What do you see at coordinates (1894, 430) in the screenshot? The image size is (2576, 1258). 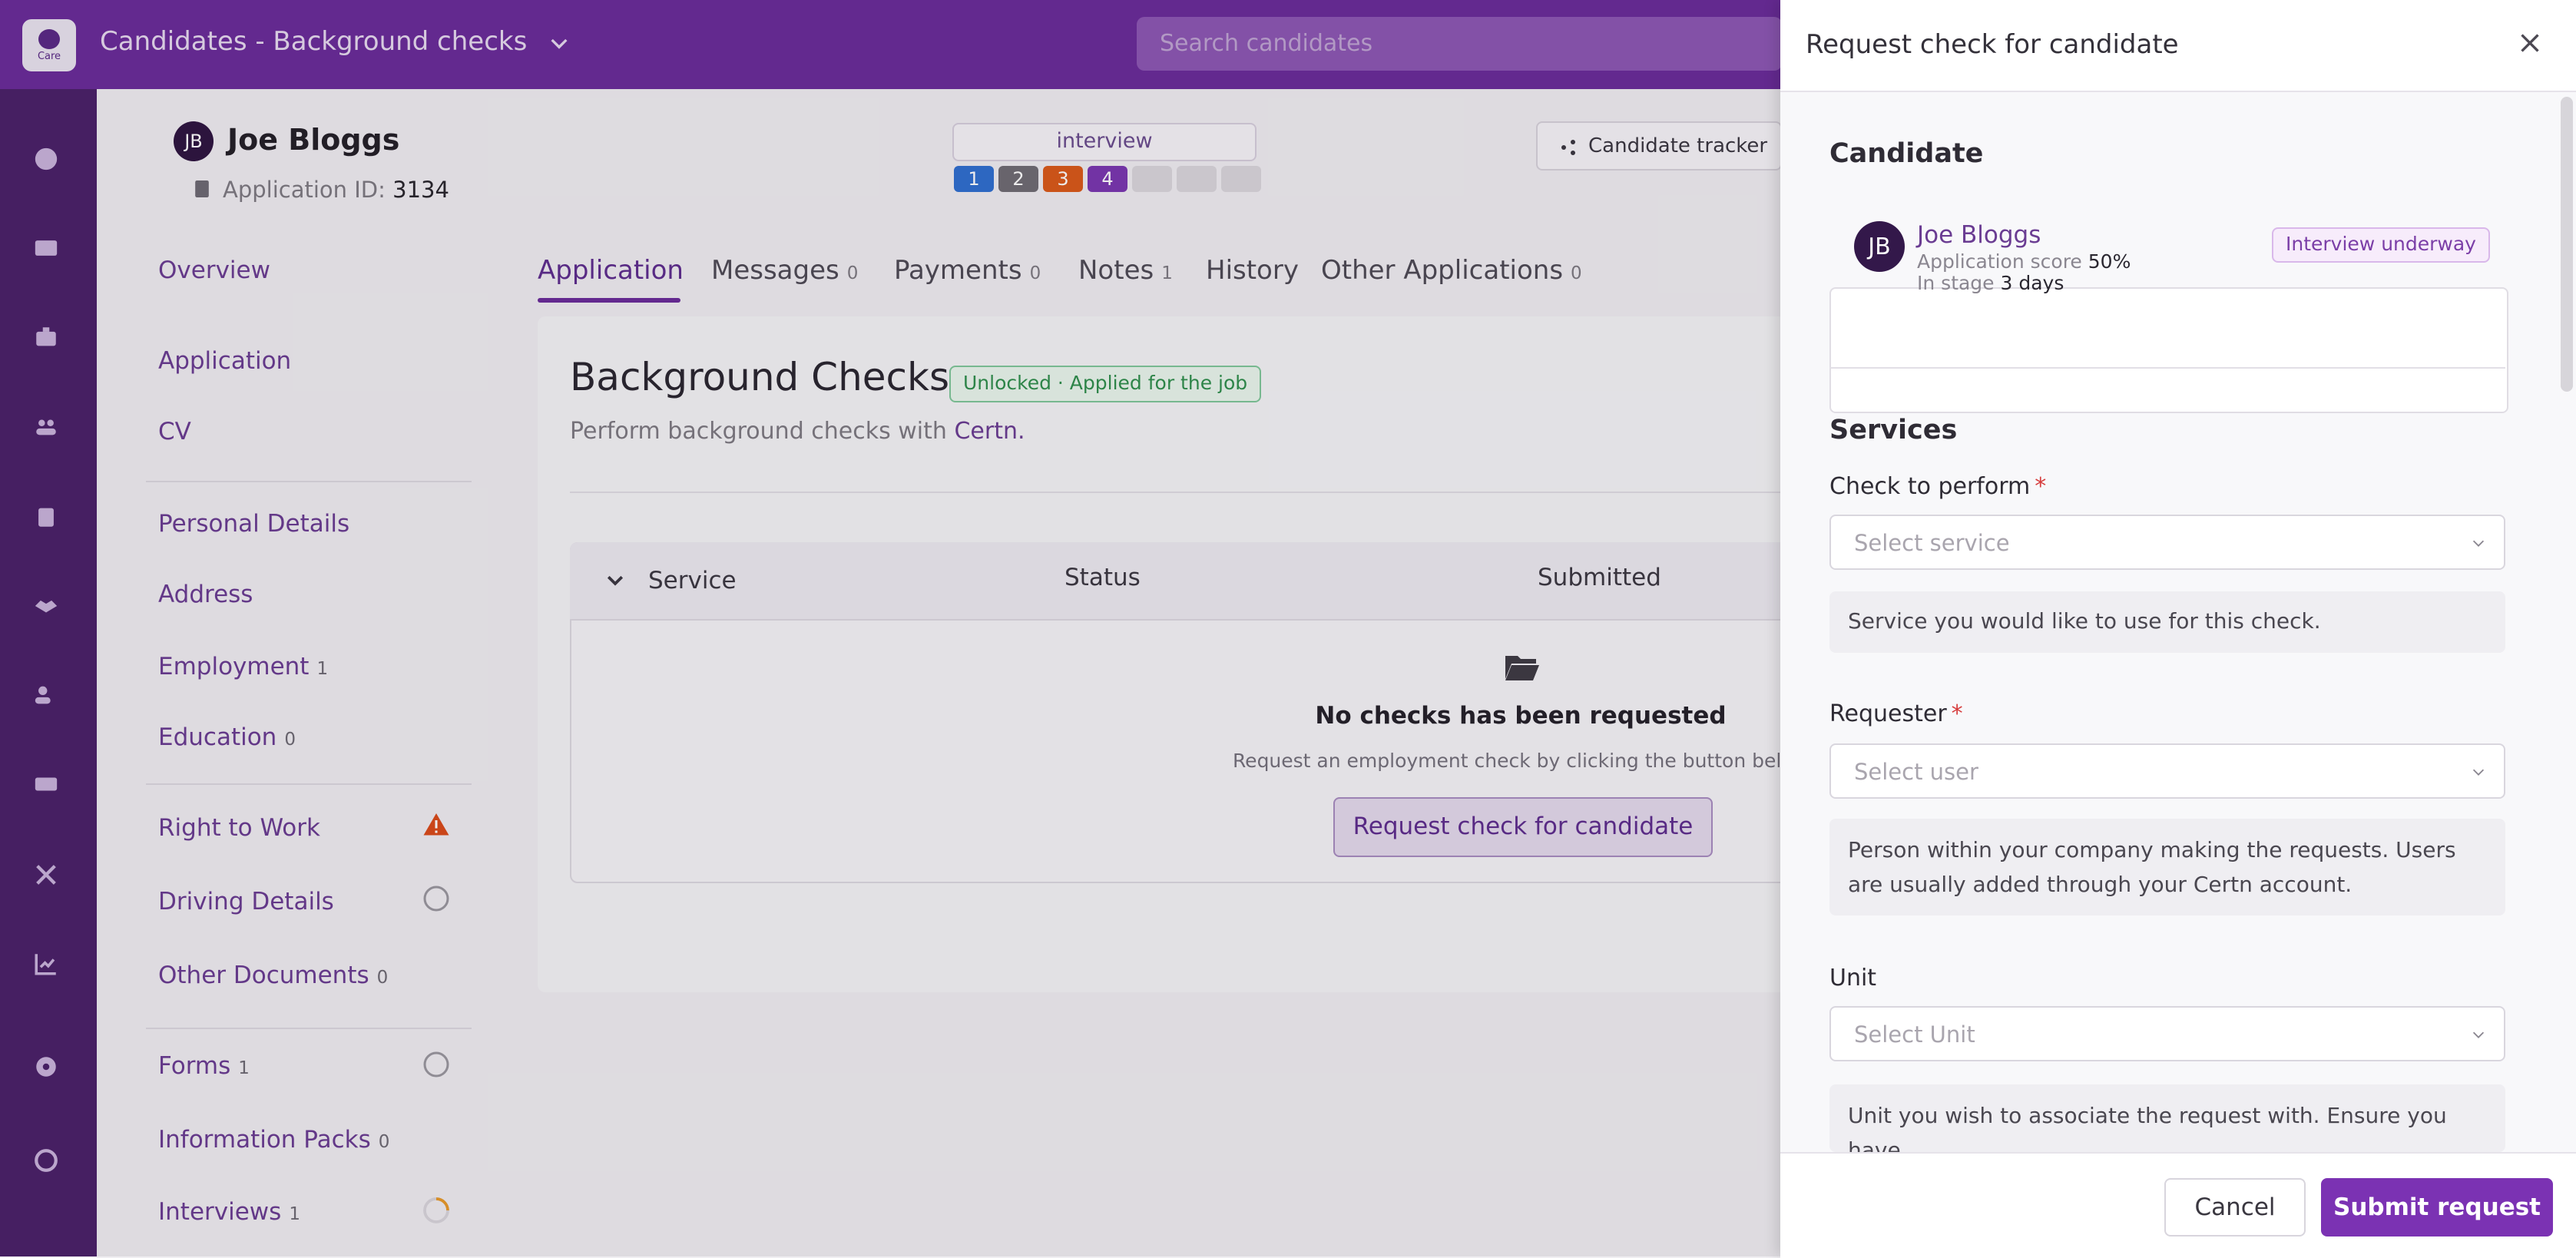 I see `services-section-title: Services` at bounding box center [1894, 430].